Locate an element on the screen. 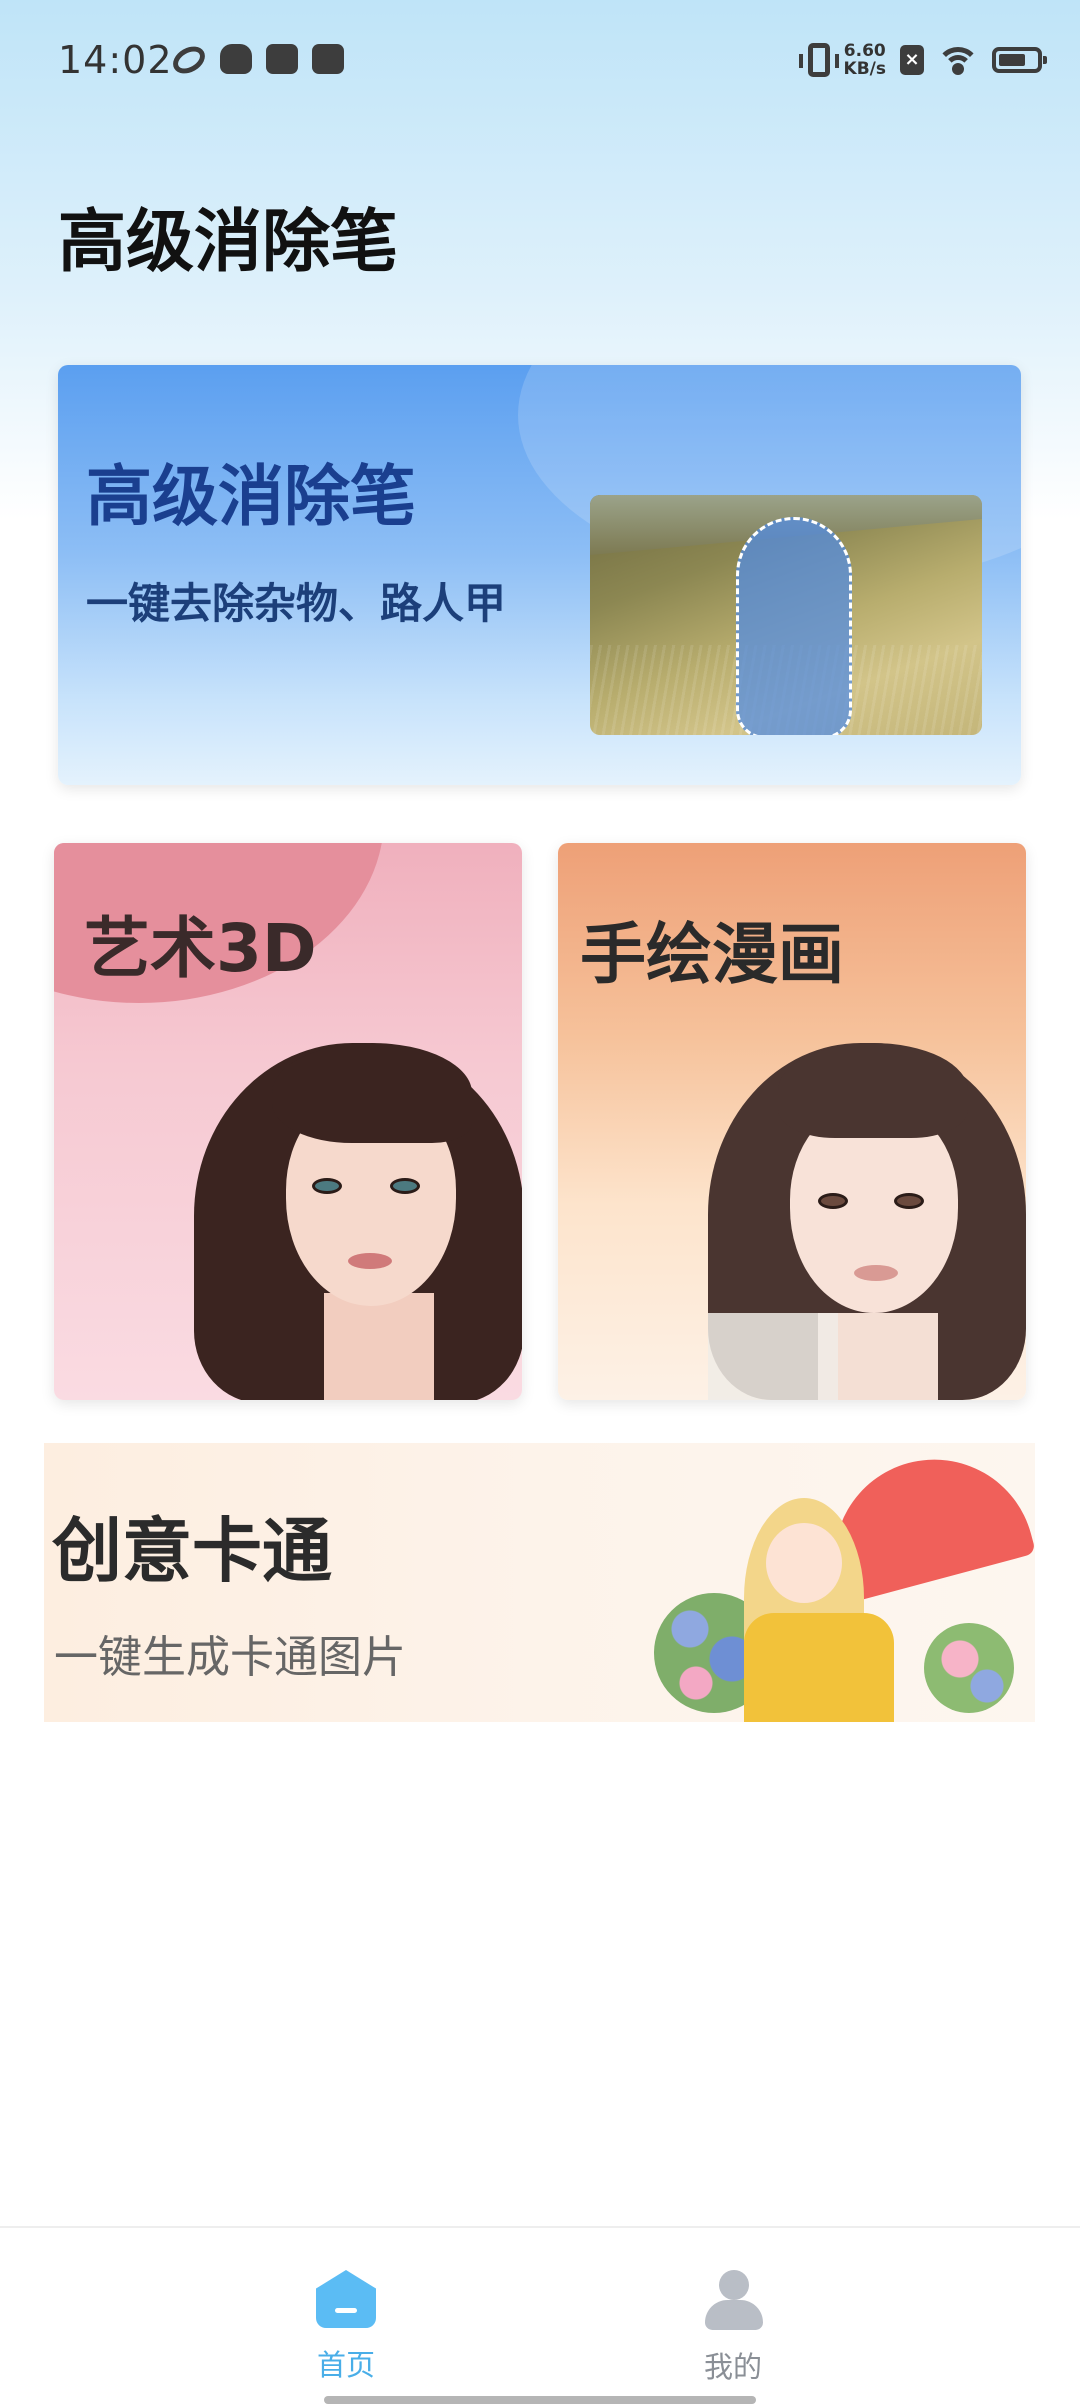  wifi-icon is located at coordinates (958, 60).